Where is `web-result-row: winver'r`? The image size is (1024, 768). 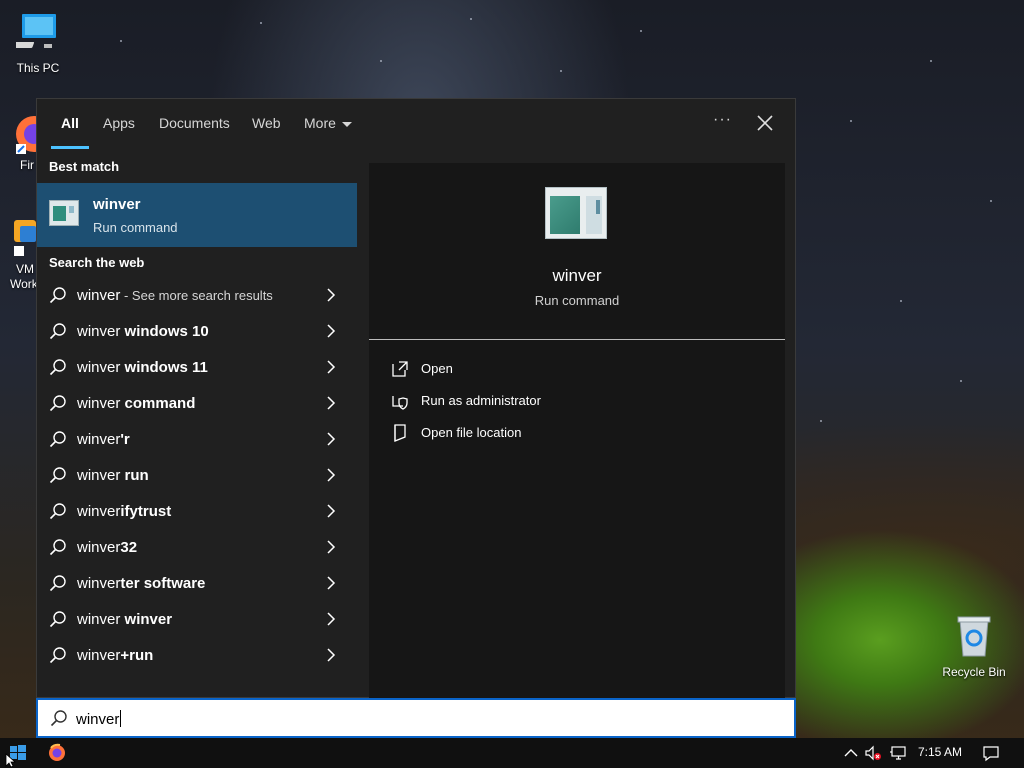
web-result-row: winver'r is located at coordinates (197, 439).